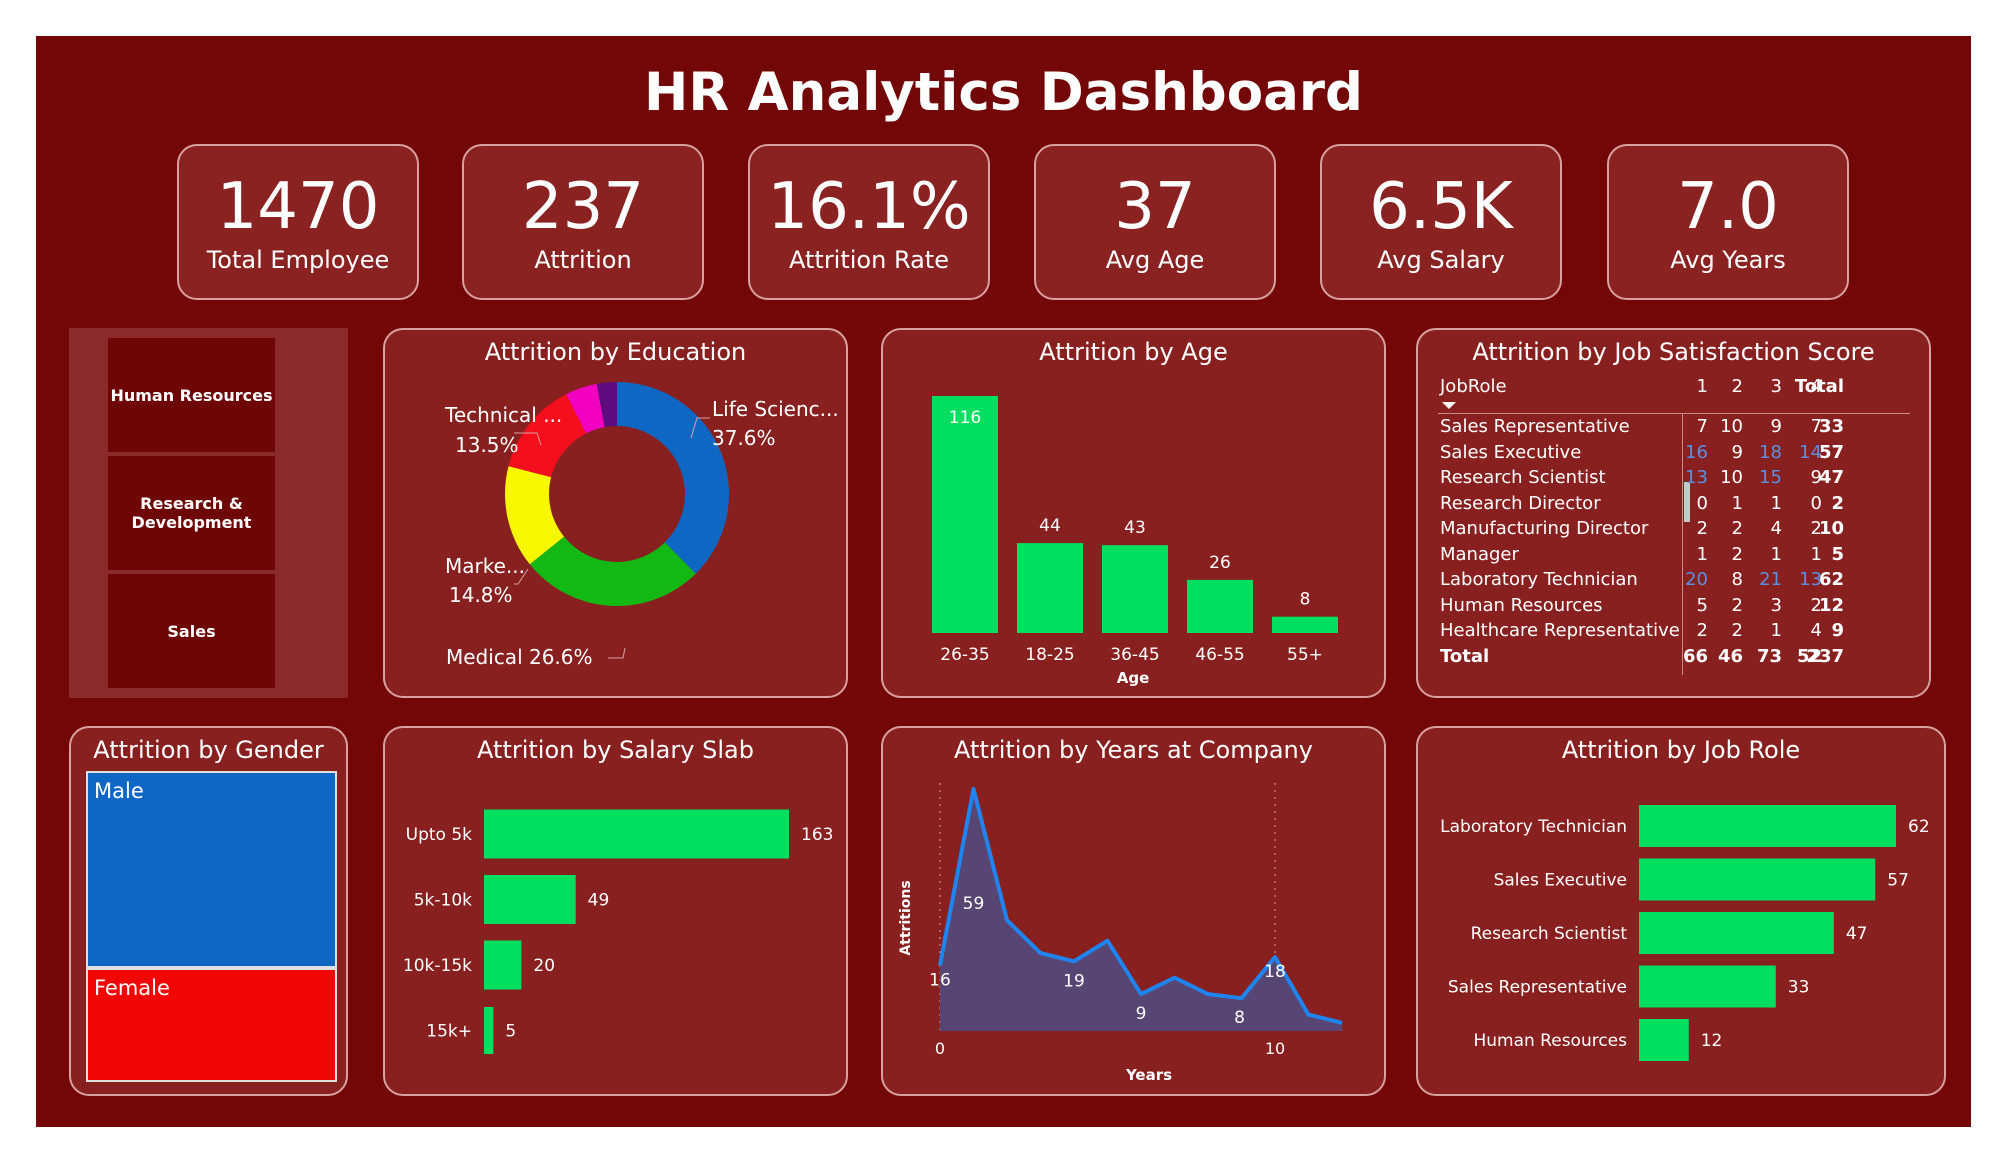 Image resolution: width=2000 pixels, height=1156 pixels. Describe the element at coordinates (191, 395) in the screenshot. I see `slicer-item-human-resources: Human Resources` at that location.